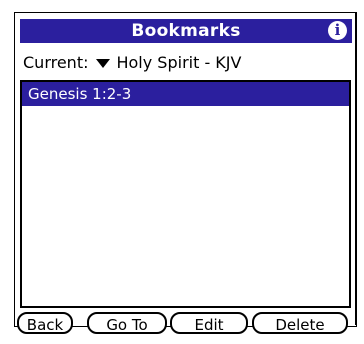  I want to click on device-edge, so click(356, 168).